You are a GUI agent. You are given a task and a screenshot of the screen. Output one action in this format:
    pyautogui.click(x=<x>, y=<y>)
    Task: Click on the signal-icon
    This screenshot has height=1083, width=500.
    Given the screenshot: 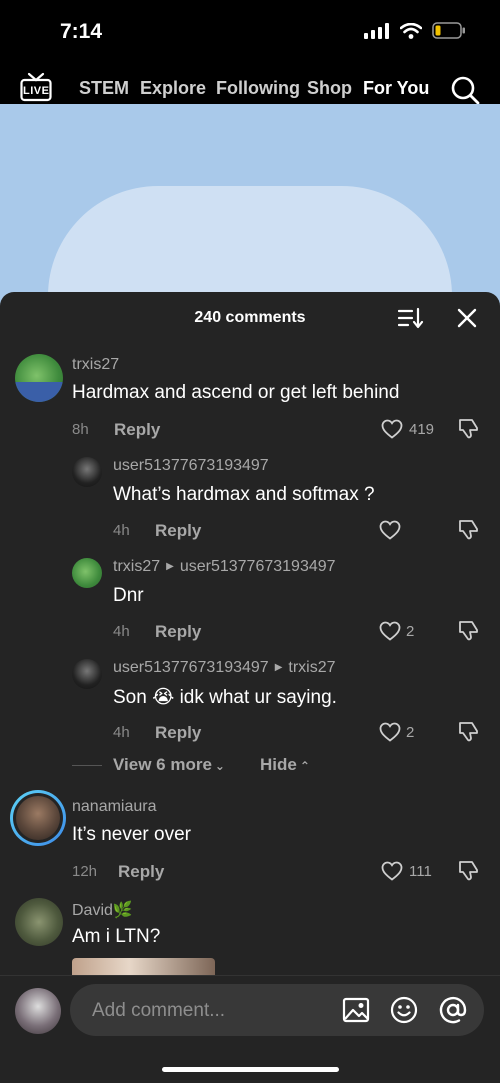 What is the action you would take?
    pyautogui.click(x=376, y=30)
    